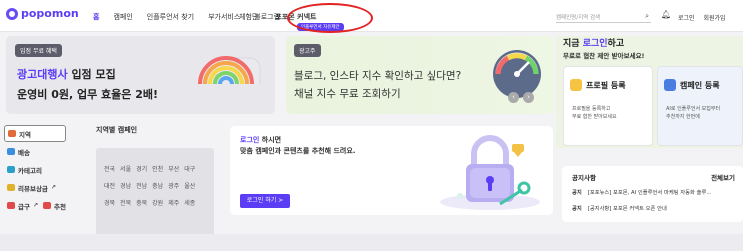 This screenshot has width=743, height=251. Describe the element at coordinates (125, 169) in the screenshot. I see `region-link: 서울` at that location.